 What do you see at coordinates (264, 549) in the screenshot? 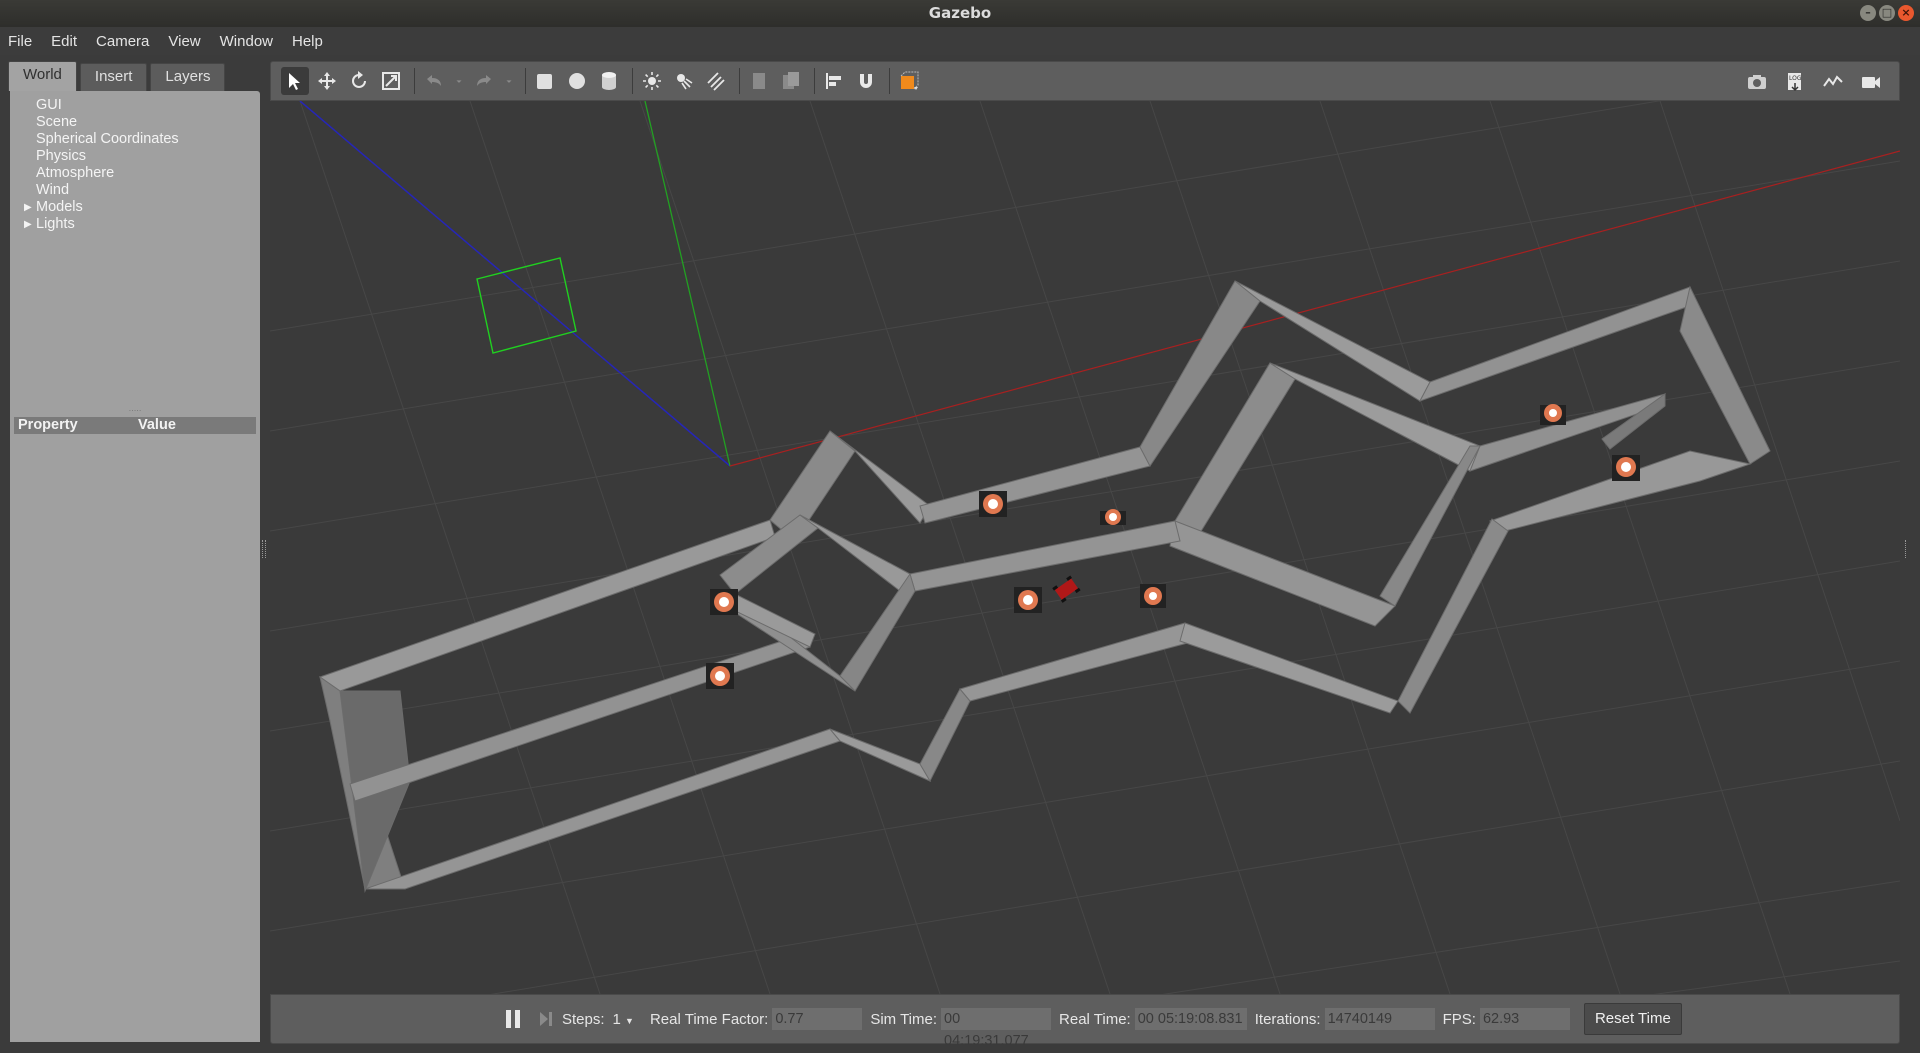
I see `left-panel-resize-handle` at bounding box center [264, 549].